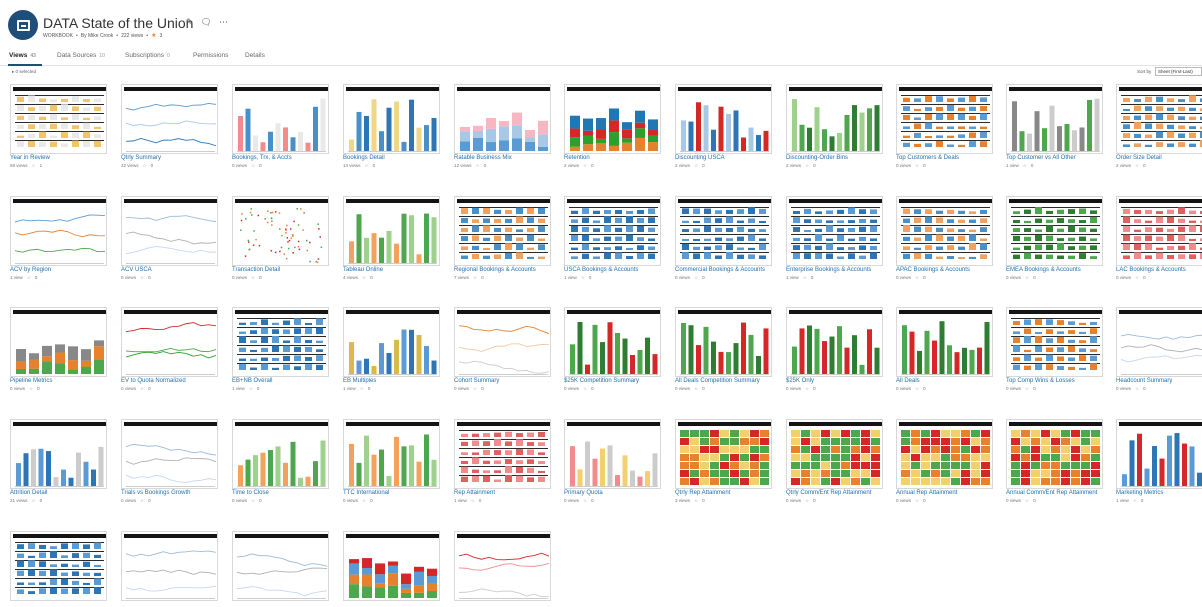  What do you see at coordinates (1051, 493) in the screenshot?
I see `view-name-link: Annual Comm/Ent Rep Attainment` at bounding box center [1051, 493].